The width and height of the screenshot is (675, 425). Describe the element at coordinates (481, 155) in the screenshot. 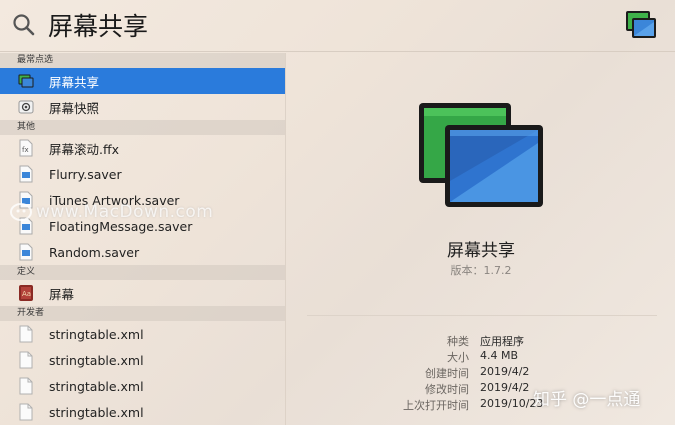

I see `screen-sharing-large-icon` at that location.